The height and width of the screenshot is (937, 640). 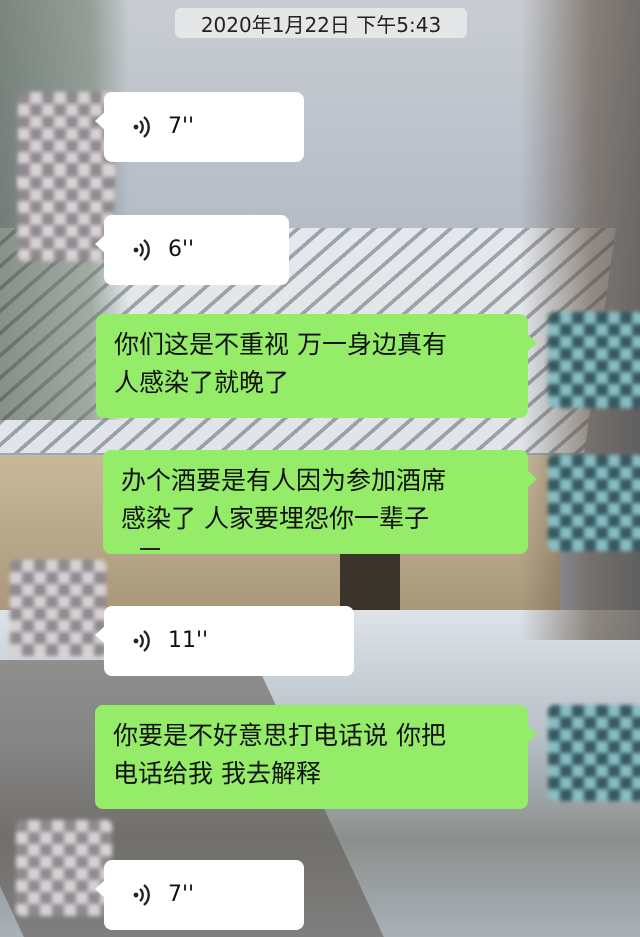 I want to click on chat-timestamp: 2020年1月22日 下午5:43, so click(x=321, y=23).